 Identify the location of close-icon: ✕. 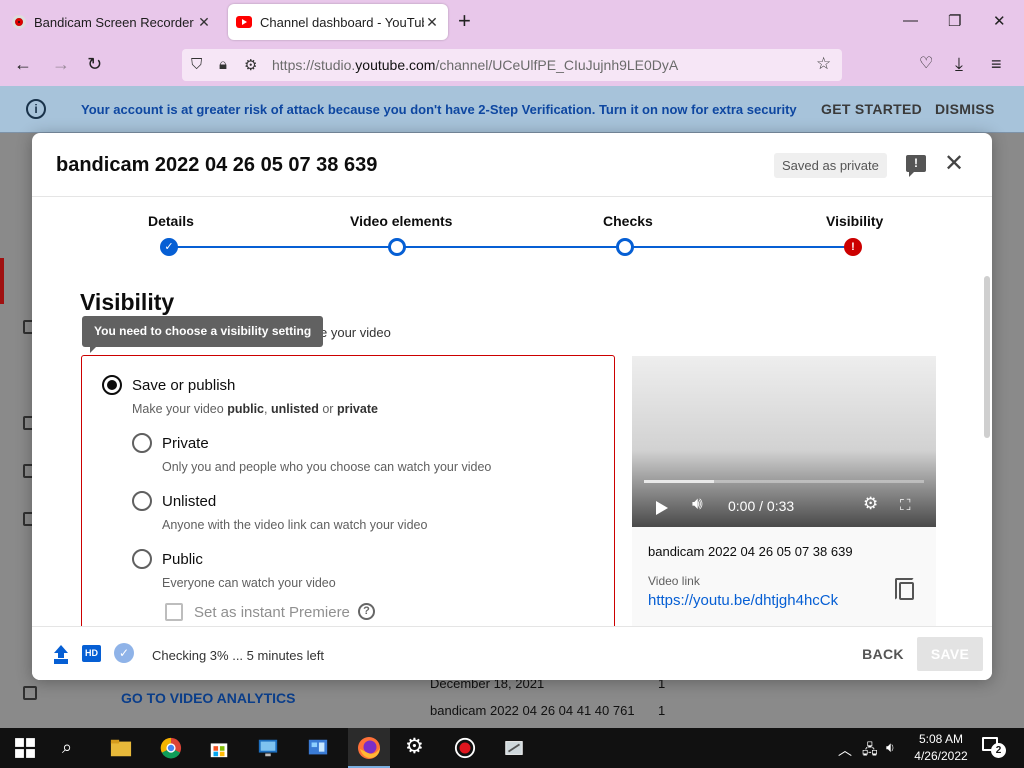
(954, 164).